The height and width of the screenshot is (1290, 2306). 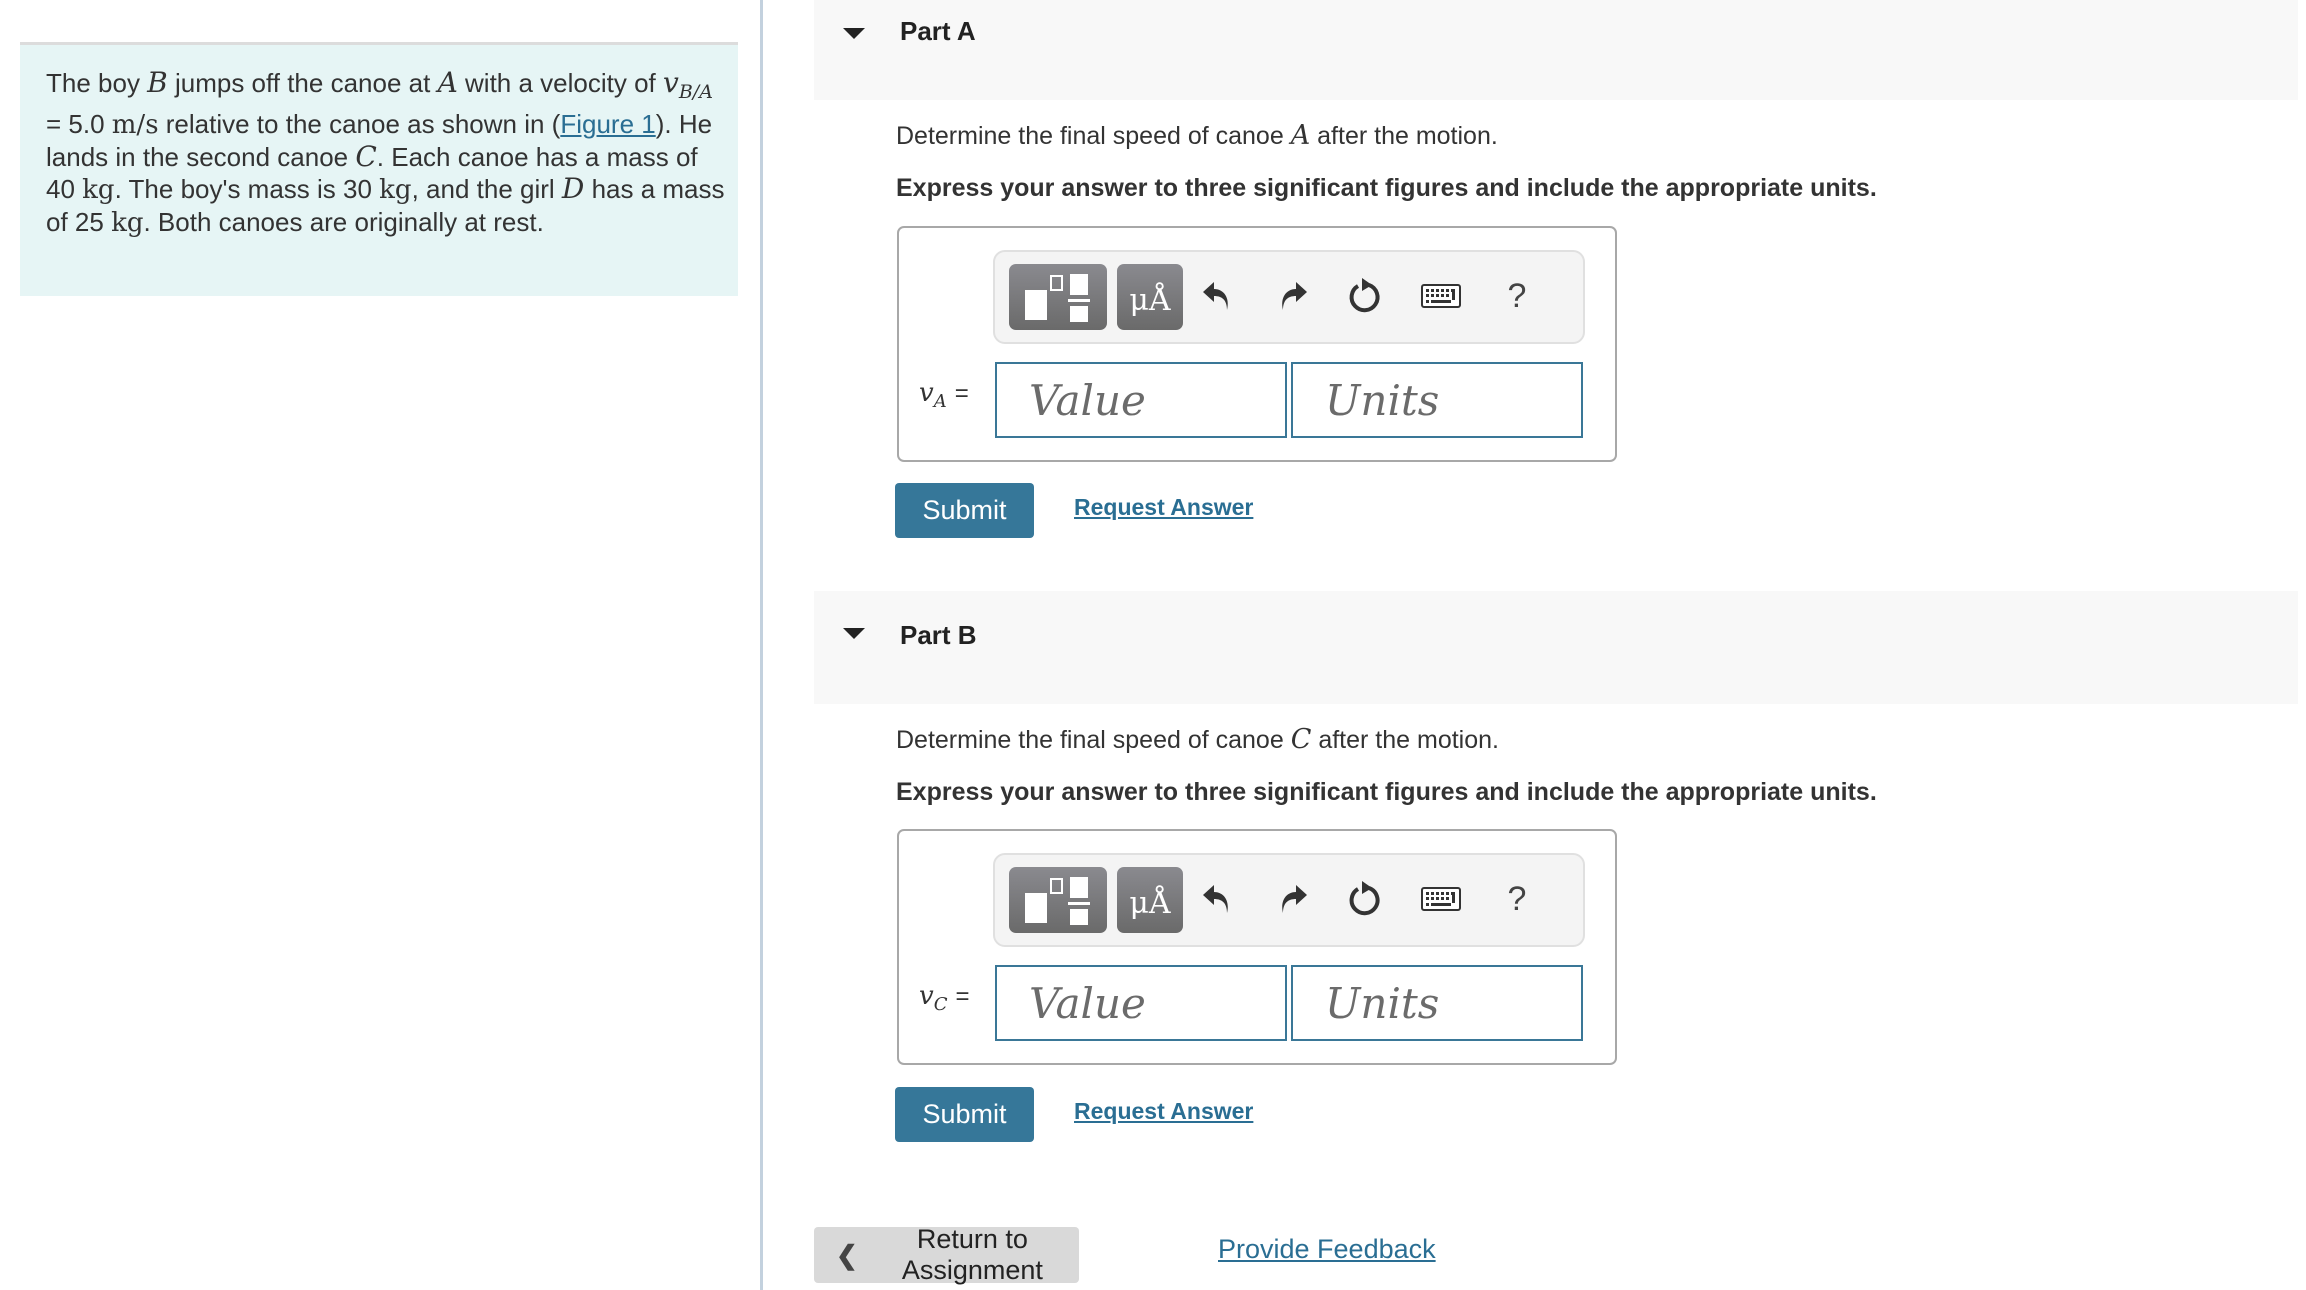 I want to click on variable-subscript: C, so click(x=940, y=1005).